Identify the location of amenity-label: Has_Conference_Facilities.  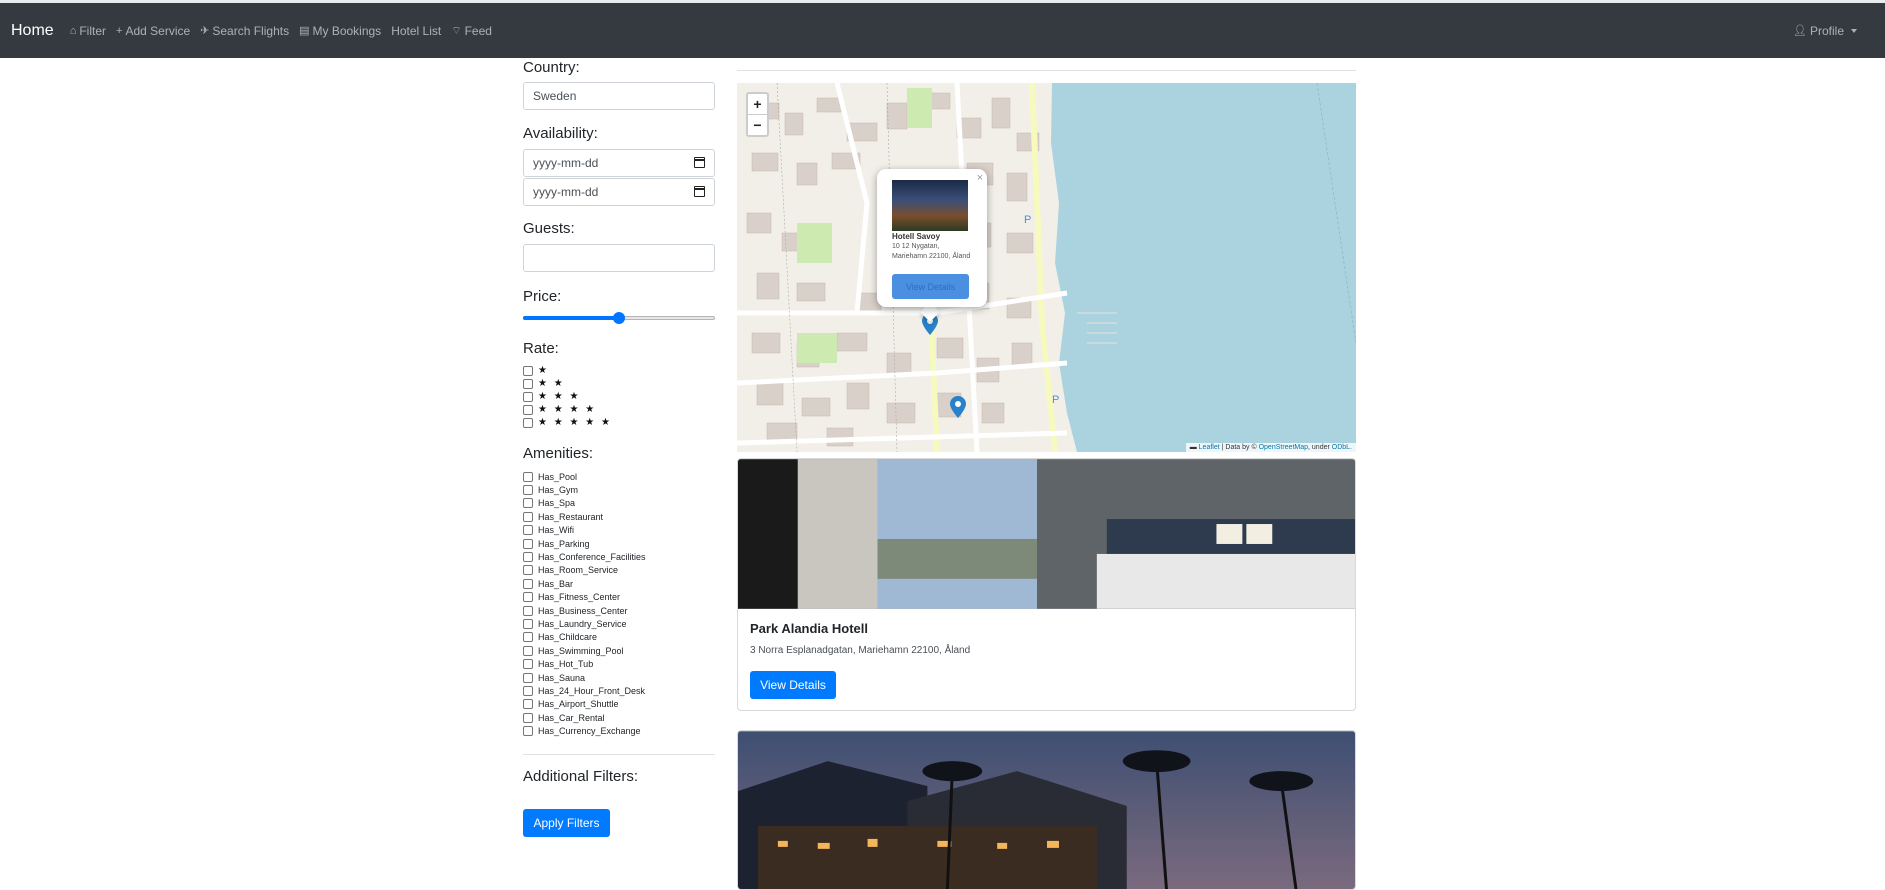
(592, 556).